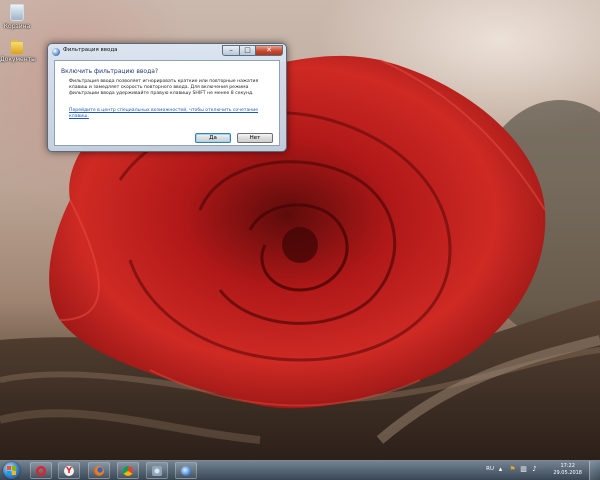  What do you see at coordinates (300, 470) in the screenshot?
I see `taskbar: Y RU ▴ ⚑ ▥ ♪ 17:22 29.05.2018` at bounding box center [300, 470].